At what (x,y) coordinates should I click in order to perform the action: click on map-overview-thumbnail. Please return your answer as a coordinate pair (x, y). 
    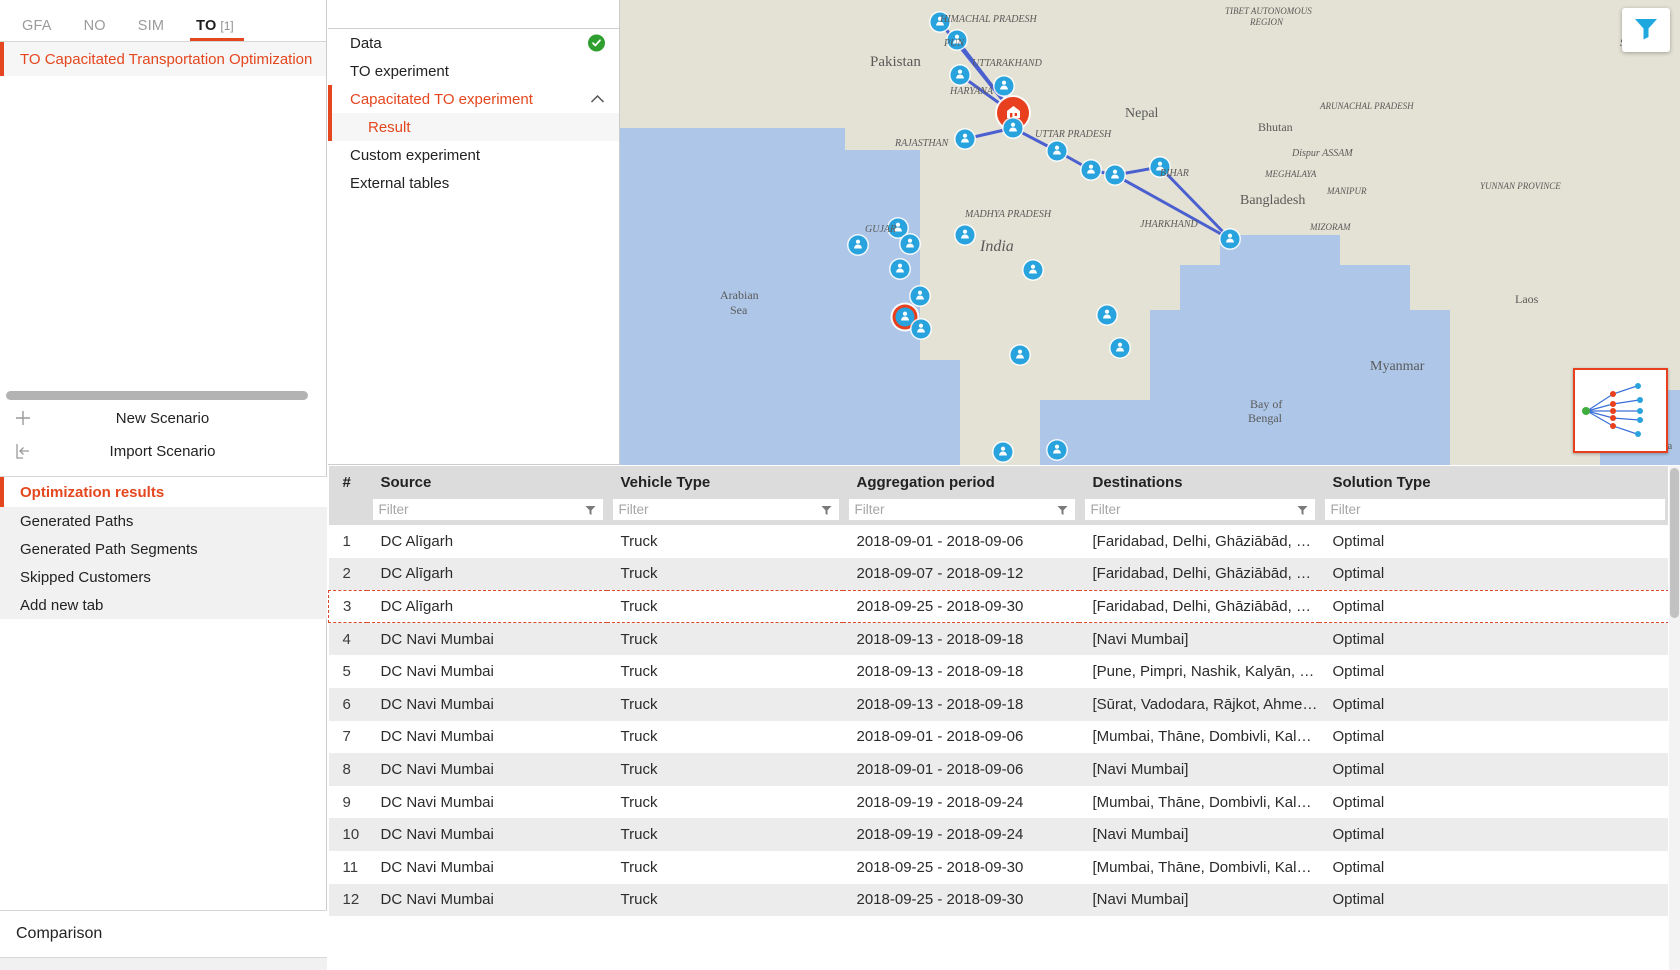
    Looking at the image, I should click on (1620, 410).